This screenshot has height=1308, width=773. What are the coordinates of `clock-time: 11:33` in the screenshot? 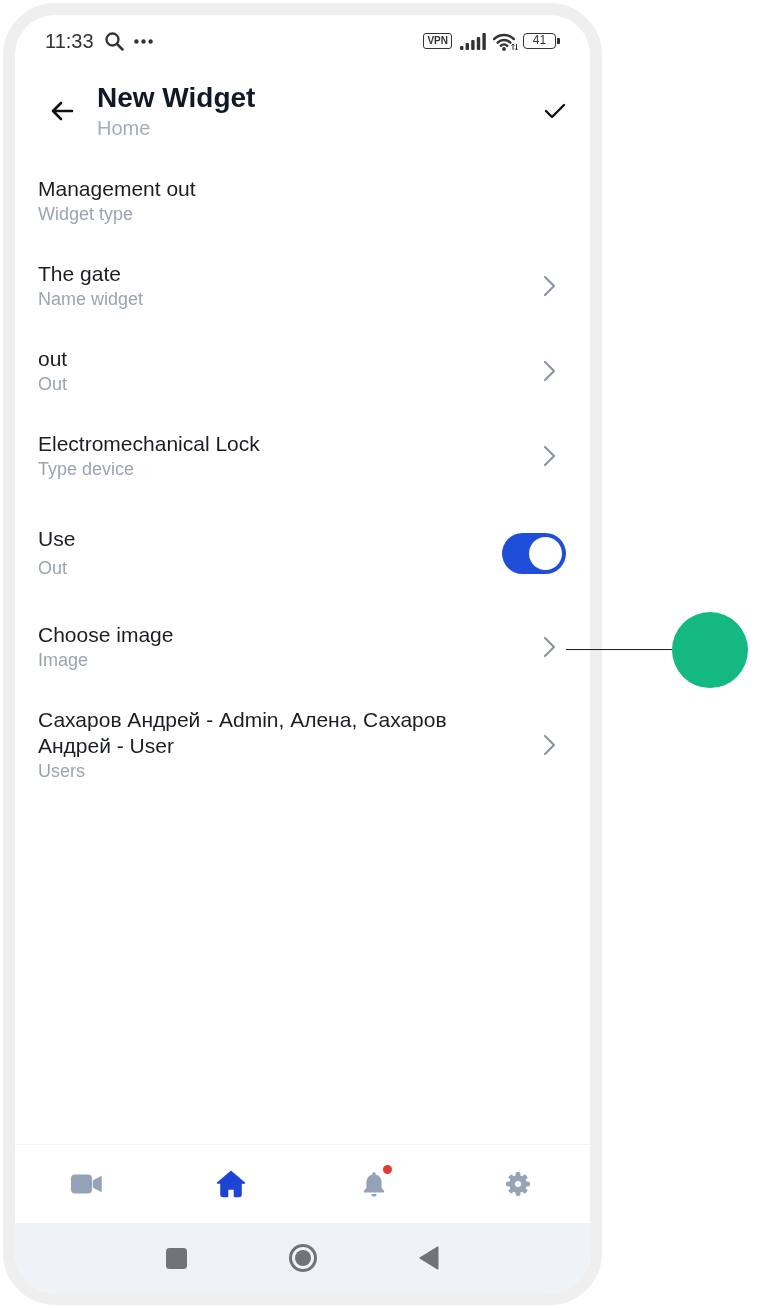 It's located at (69, 41).